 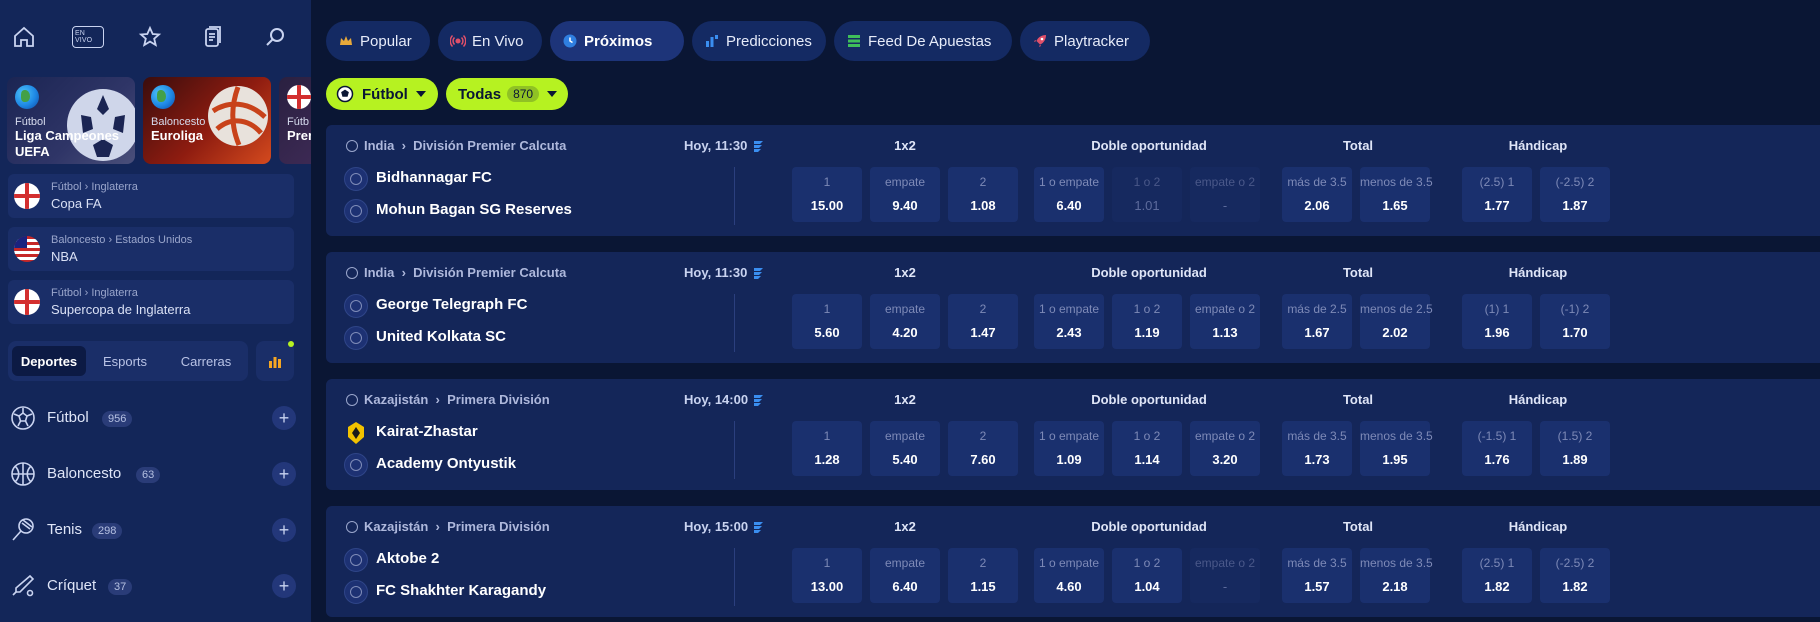 What do you see at coordinates (1396, 194) in the screenshot?
I see `odd-button: menos de 3.5 1.65` at bounding box center [1396, 194].